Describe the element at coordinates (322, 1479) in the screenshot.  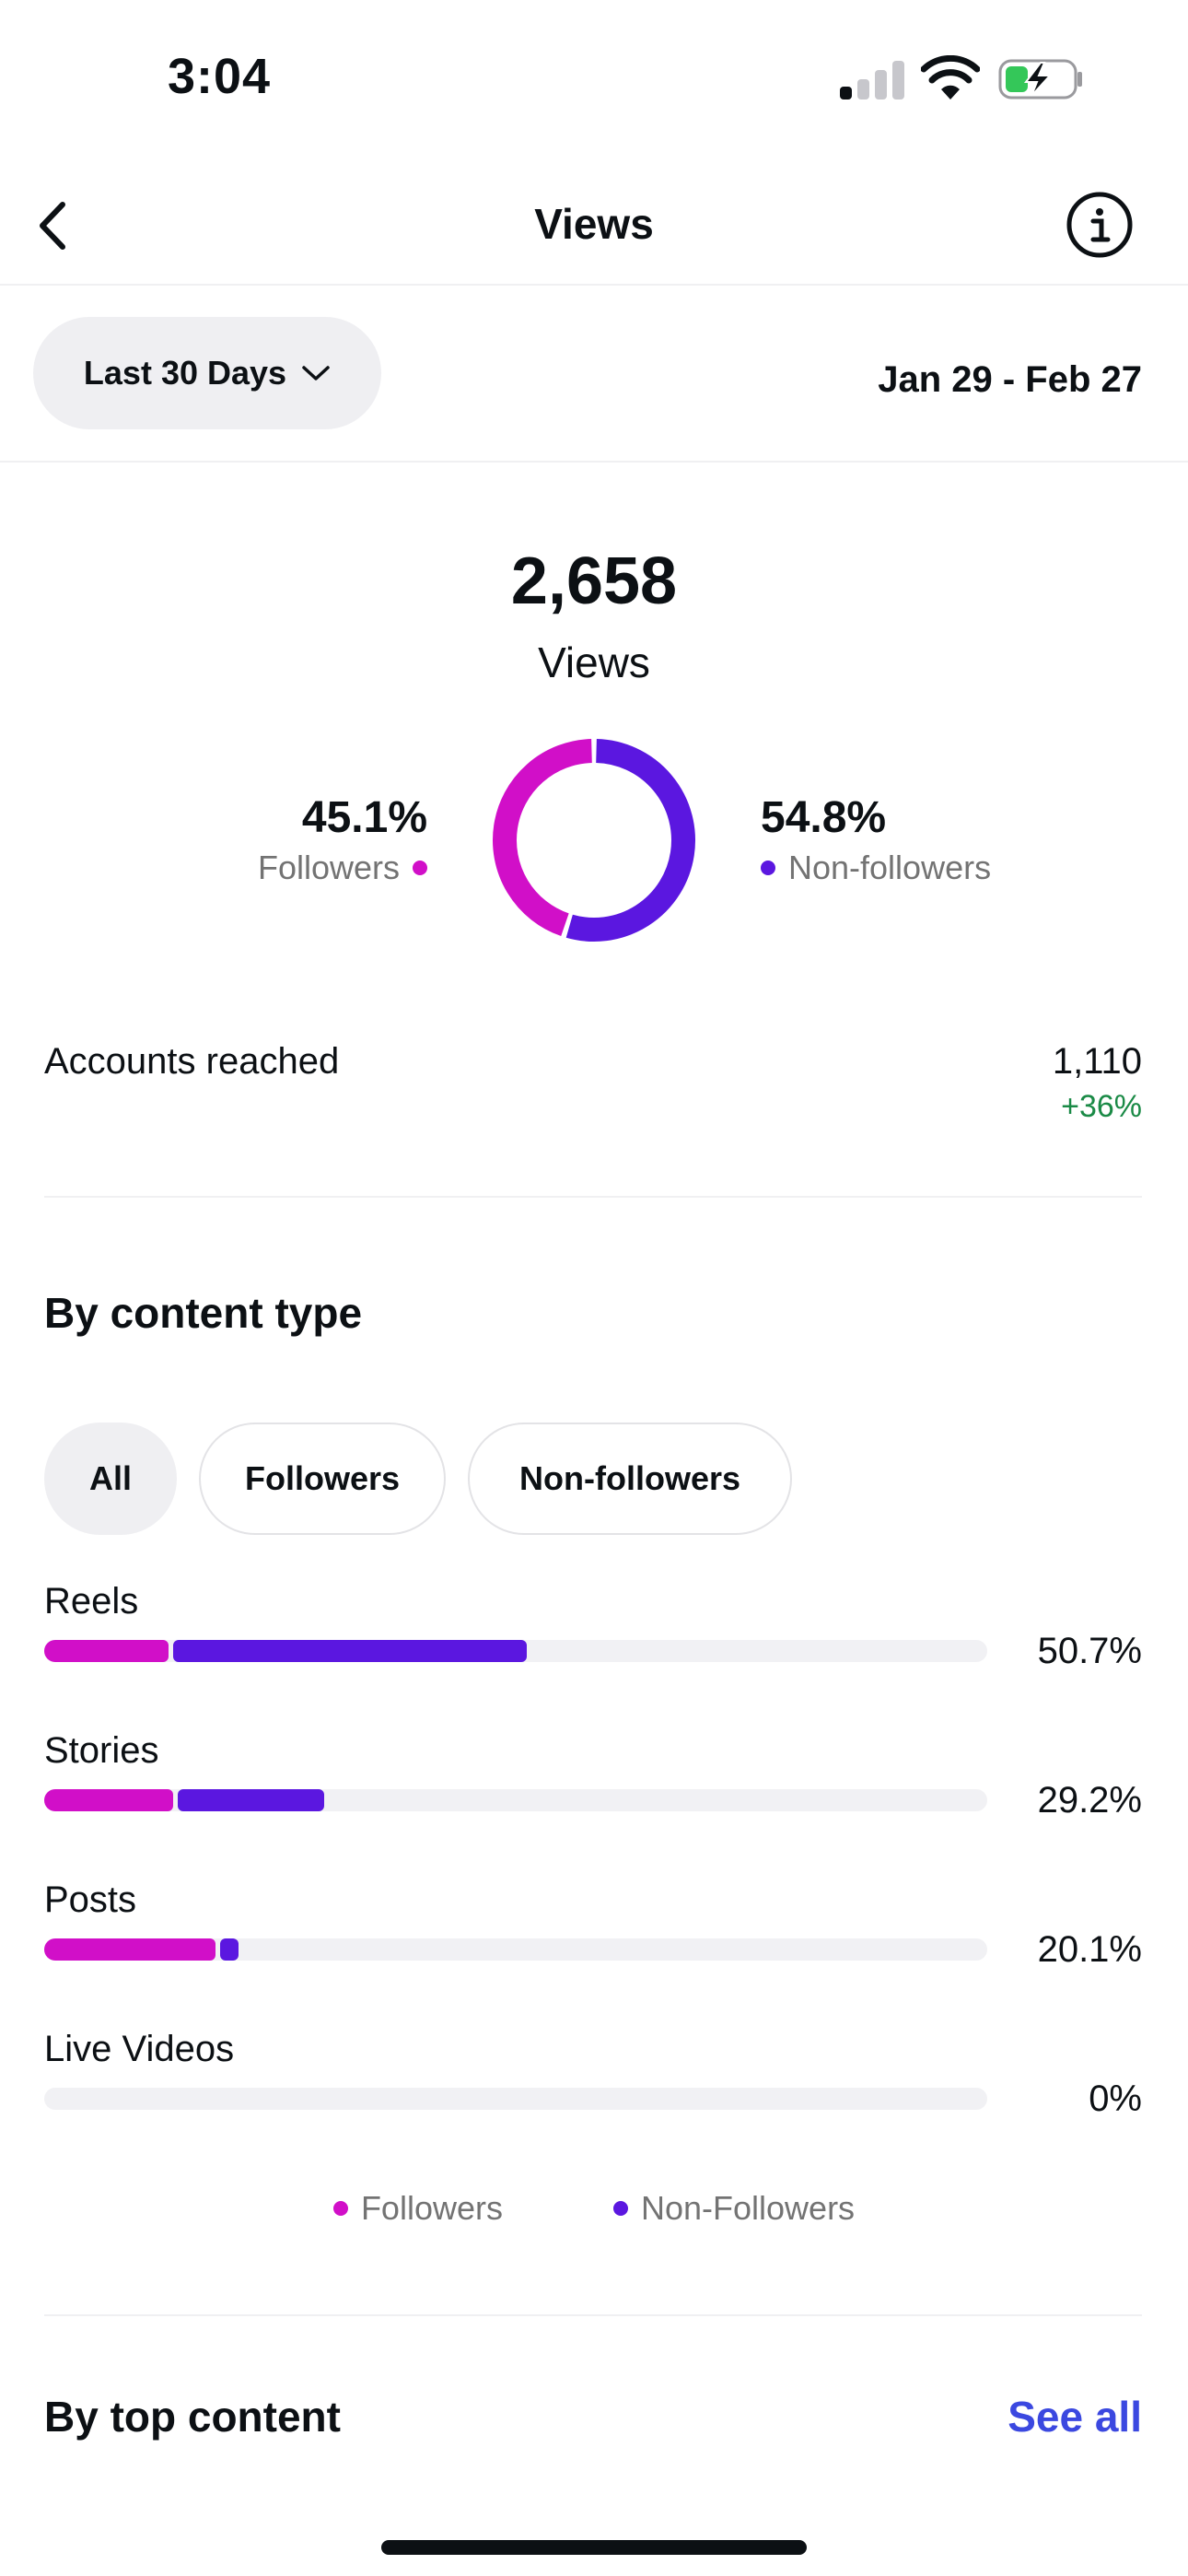
I see `chip-followers: Followers` at that location.